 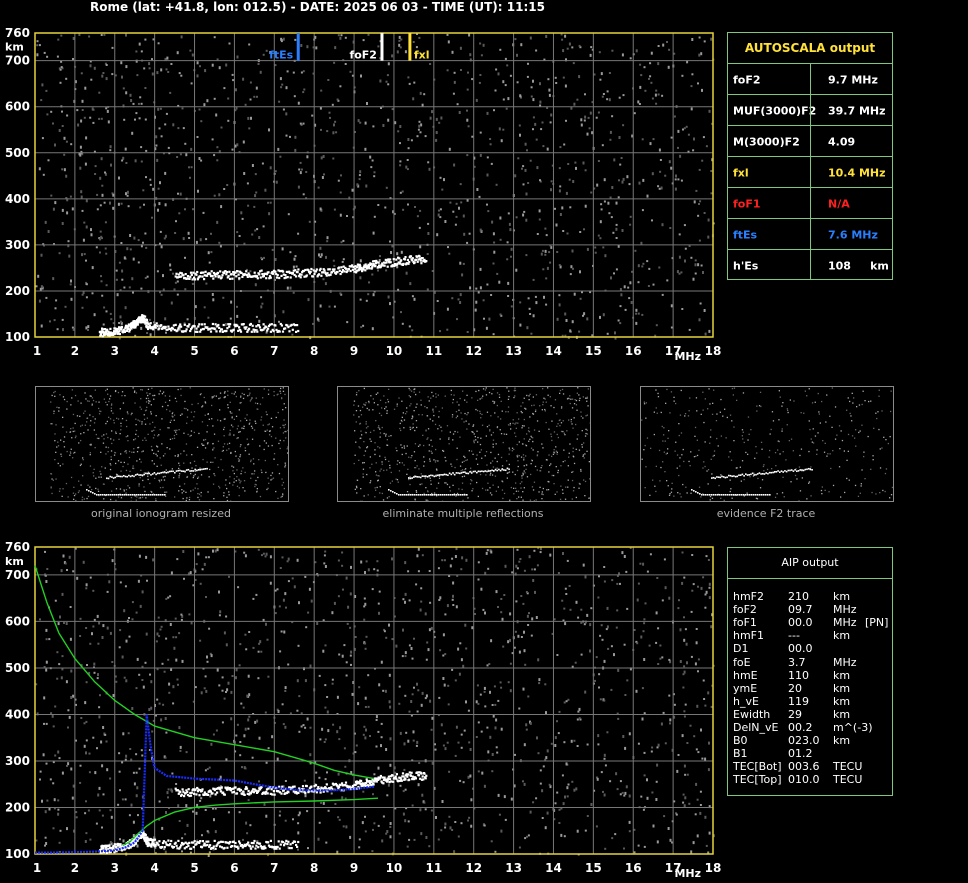 What do you see at coordinates (17, 575) in the screenshot?
I see `y-tick-label: 700` at bounding box center [17, 575].